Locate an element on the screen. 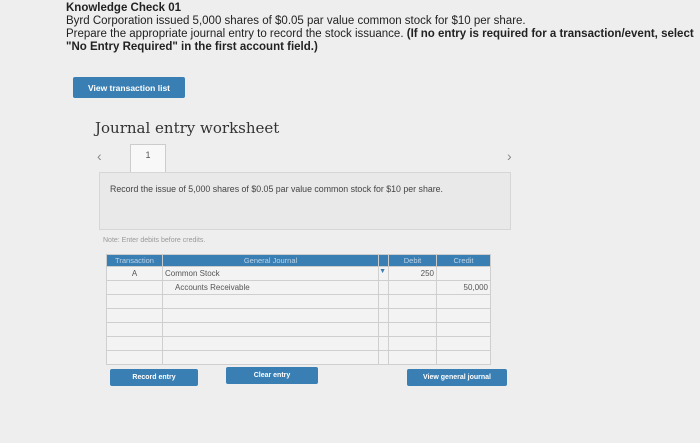 This screenshot has height=443, width=700. chevron-left-icon: ‹ is located at coordinates (99, 156).